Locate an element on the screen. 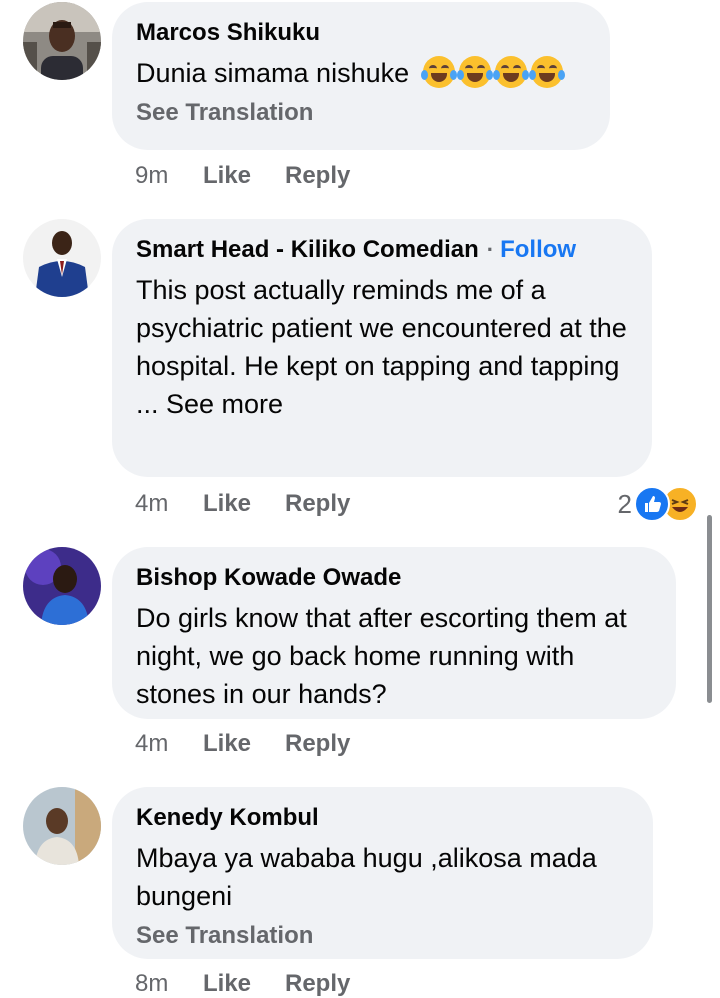  reaction-count: 2 is located at coordinates (624, 503).